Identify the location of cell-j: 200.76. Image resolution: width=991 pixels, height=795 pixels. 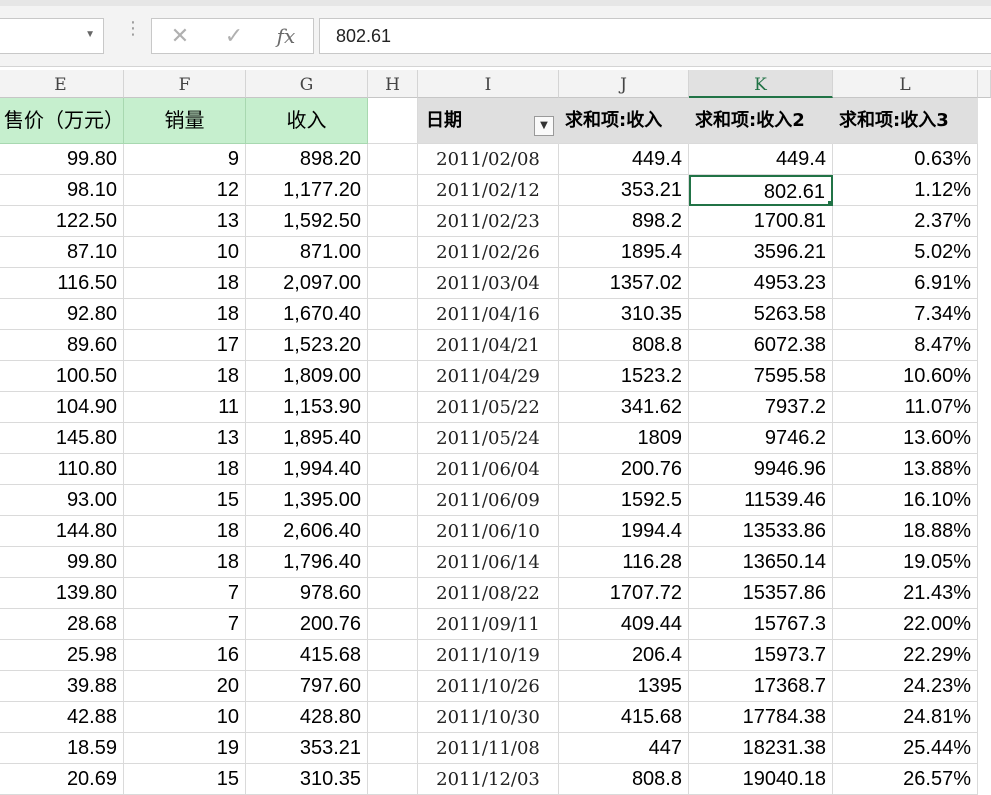
(624, 469).